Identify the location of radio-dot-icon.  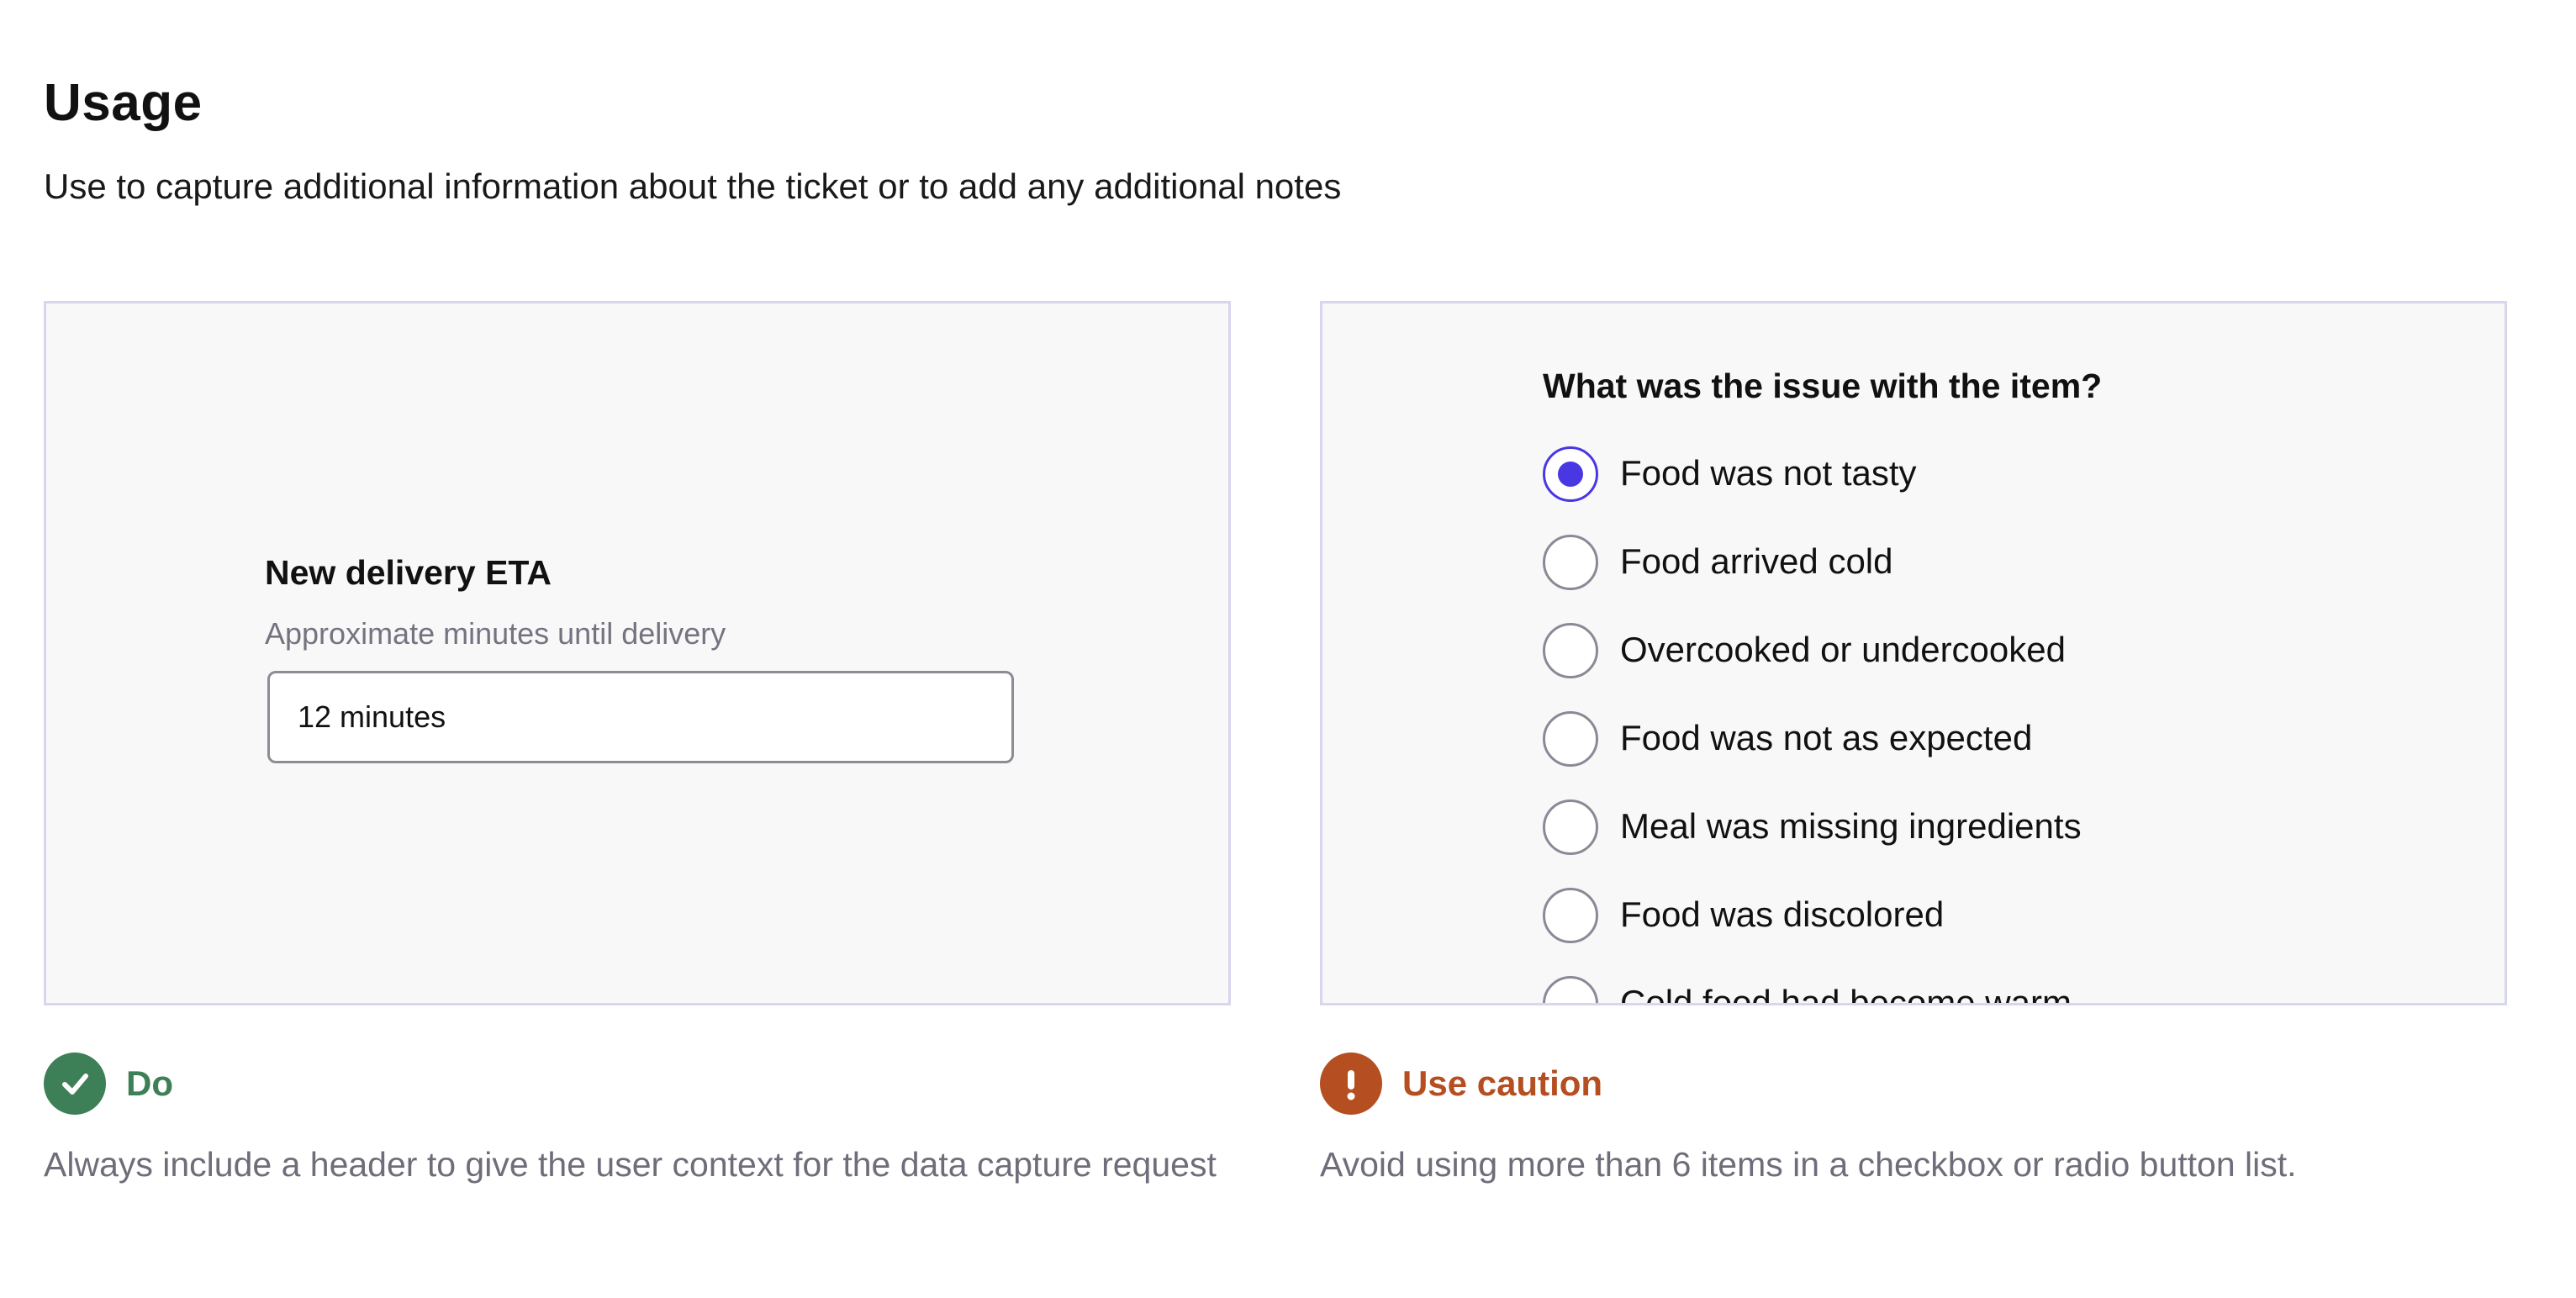
(1570, 475).